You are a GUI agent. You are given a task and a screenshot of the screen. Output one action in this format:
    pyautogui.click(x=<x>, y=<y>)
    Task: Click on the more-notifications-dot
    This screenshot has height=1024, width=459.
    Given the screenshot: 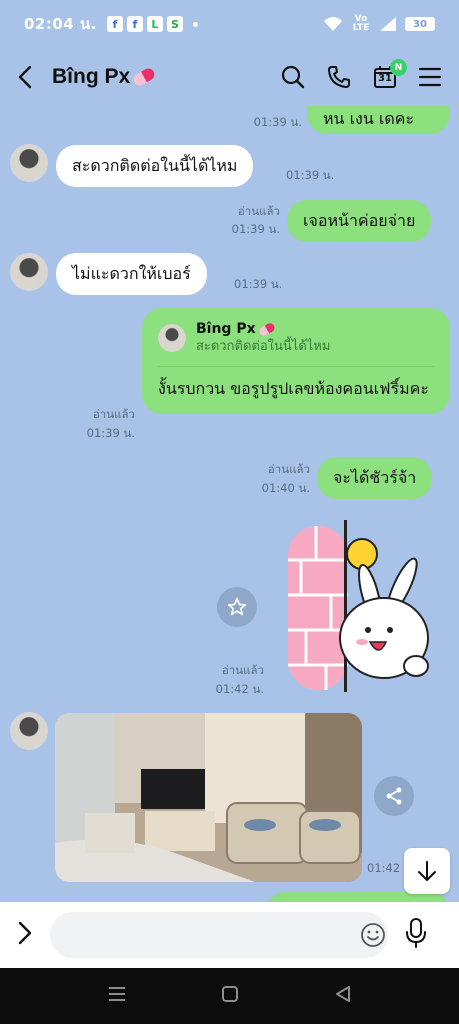 What is the action you would take?
    pyautogui.click(x=195, y=24)
    